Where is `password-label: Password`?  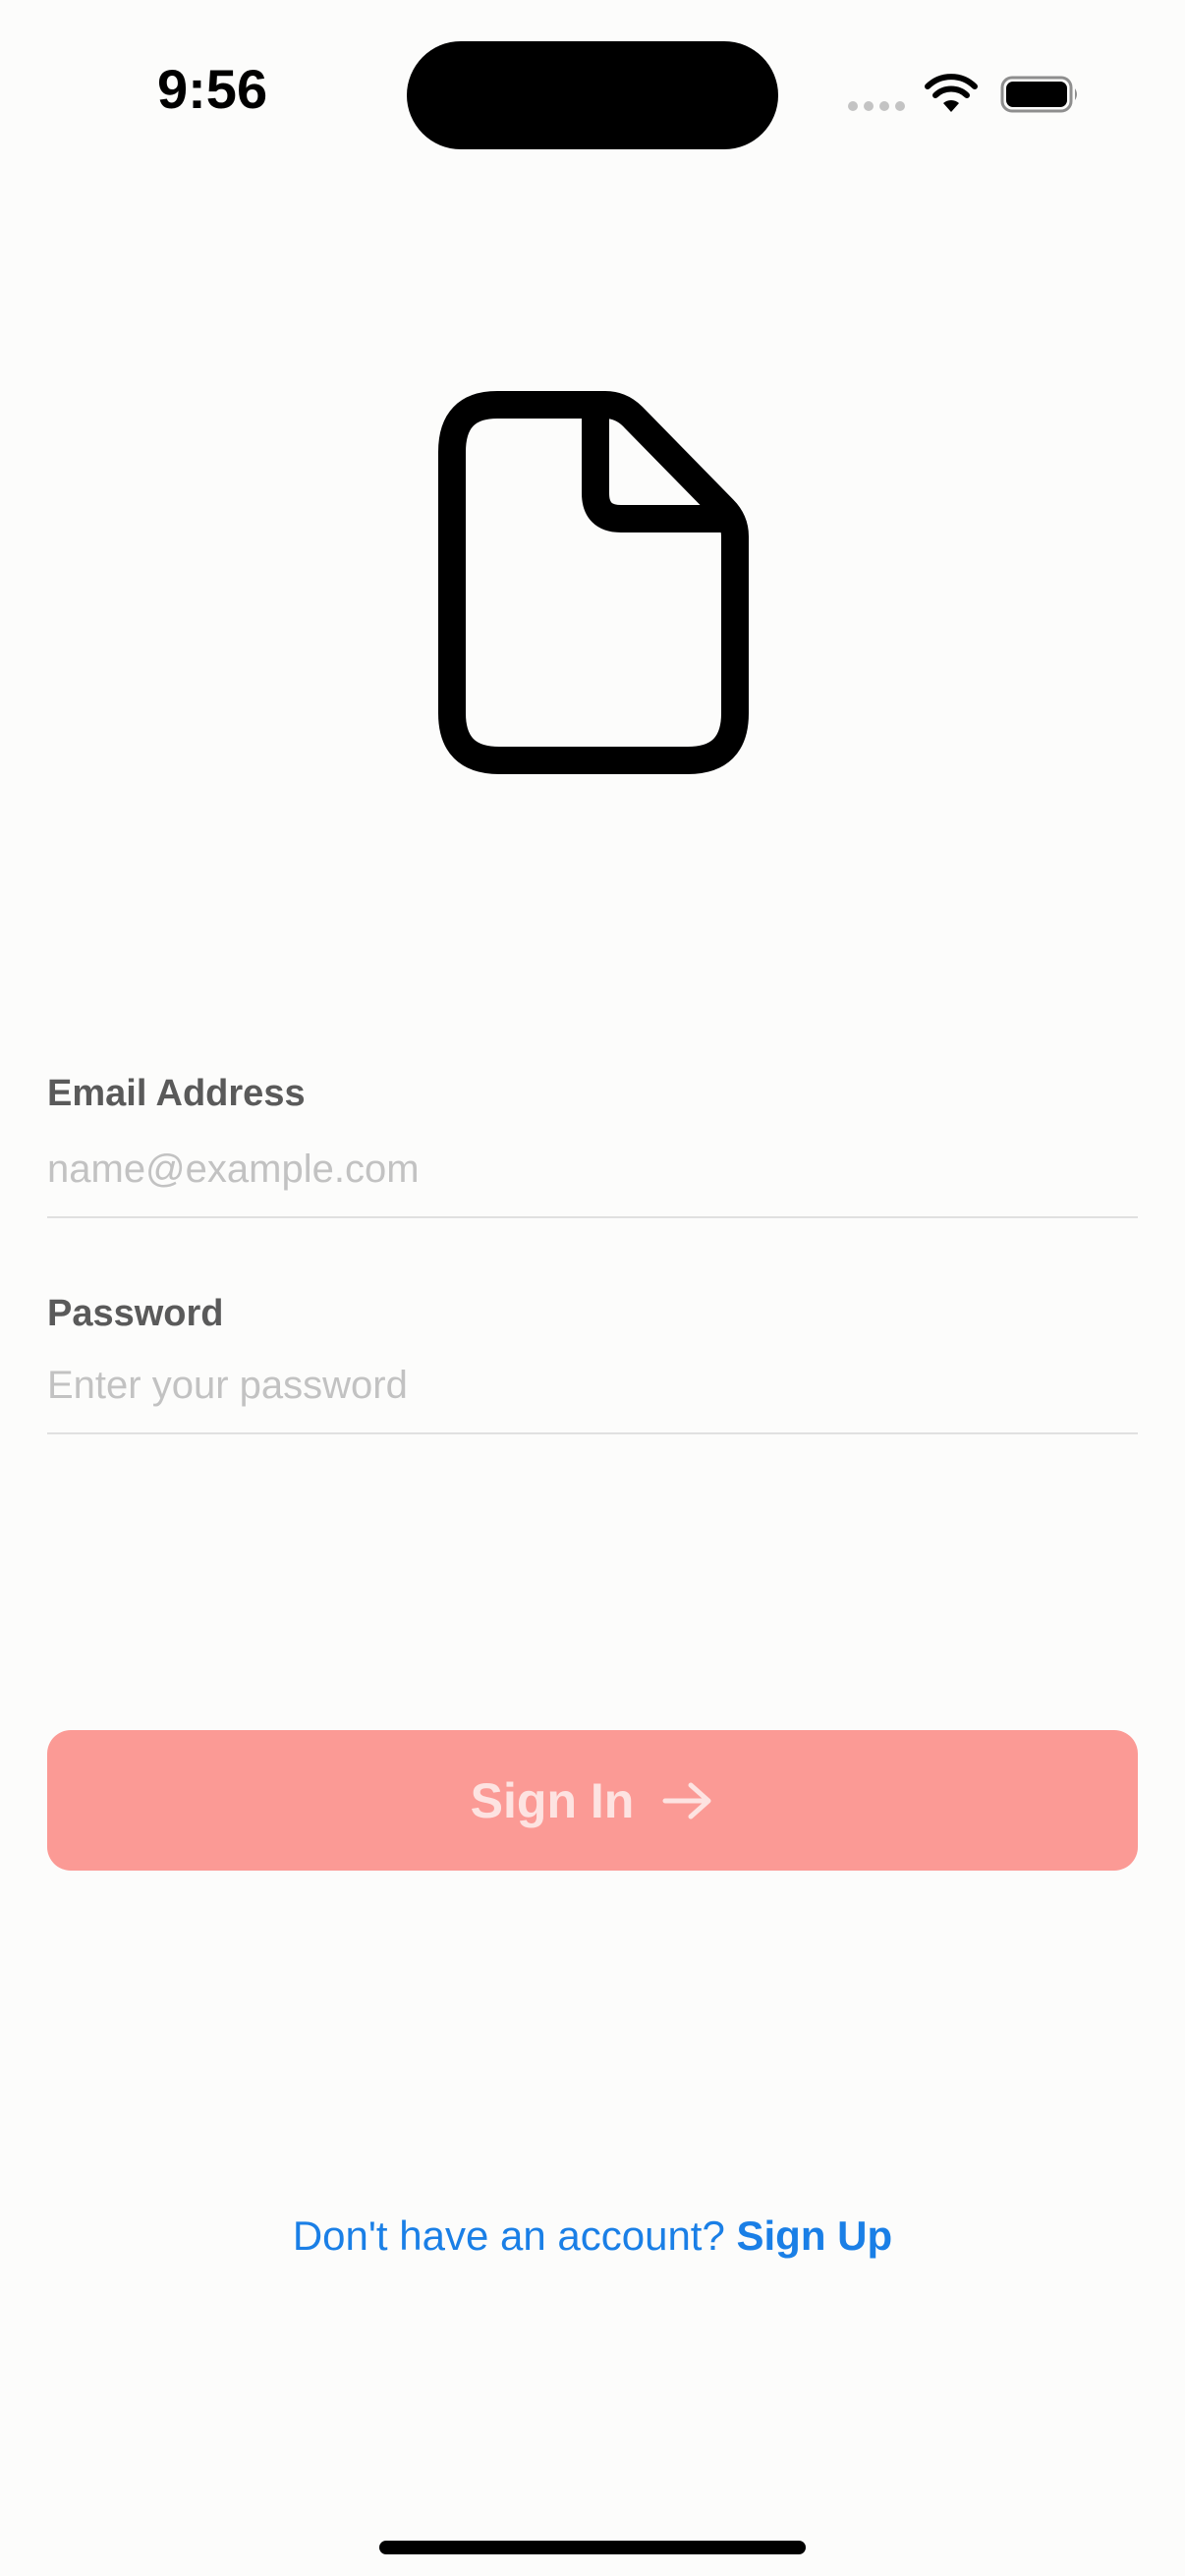
password-label: Password is located at coordinates (136, 1313).